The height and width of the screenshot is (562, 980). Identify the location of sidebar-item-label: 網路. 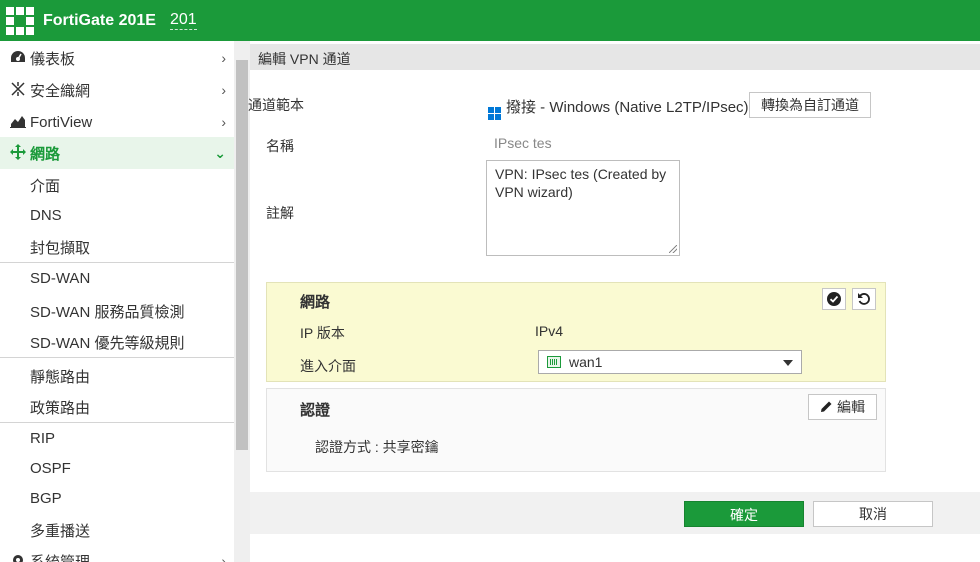
(45, 154).